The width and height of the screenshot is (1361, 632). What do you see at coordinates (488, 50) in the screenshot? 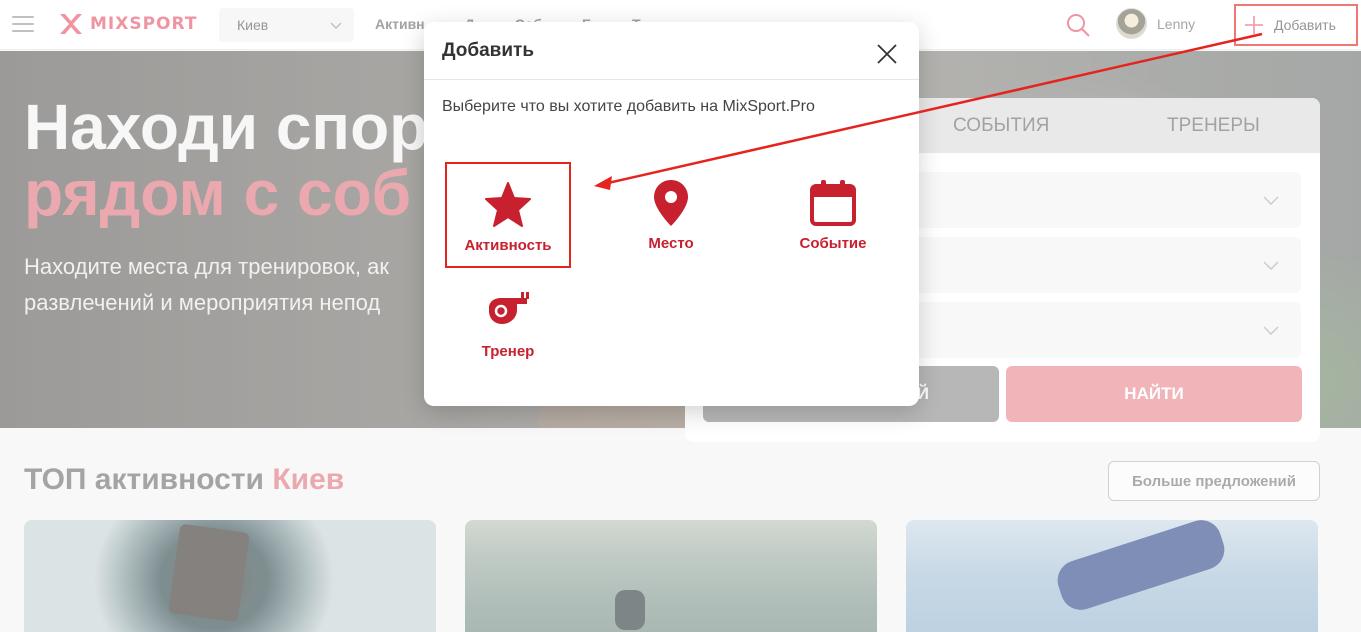
I see `modal-title: Добавить` at bounding box center [488, 50].